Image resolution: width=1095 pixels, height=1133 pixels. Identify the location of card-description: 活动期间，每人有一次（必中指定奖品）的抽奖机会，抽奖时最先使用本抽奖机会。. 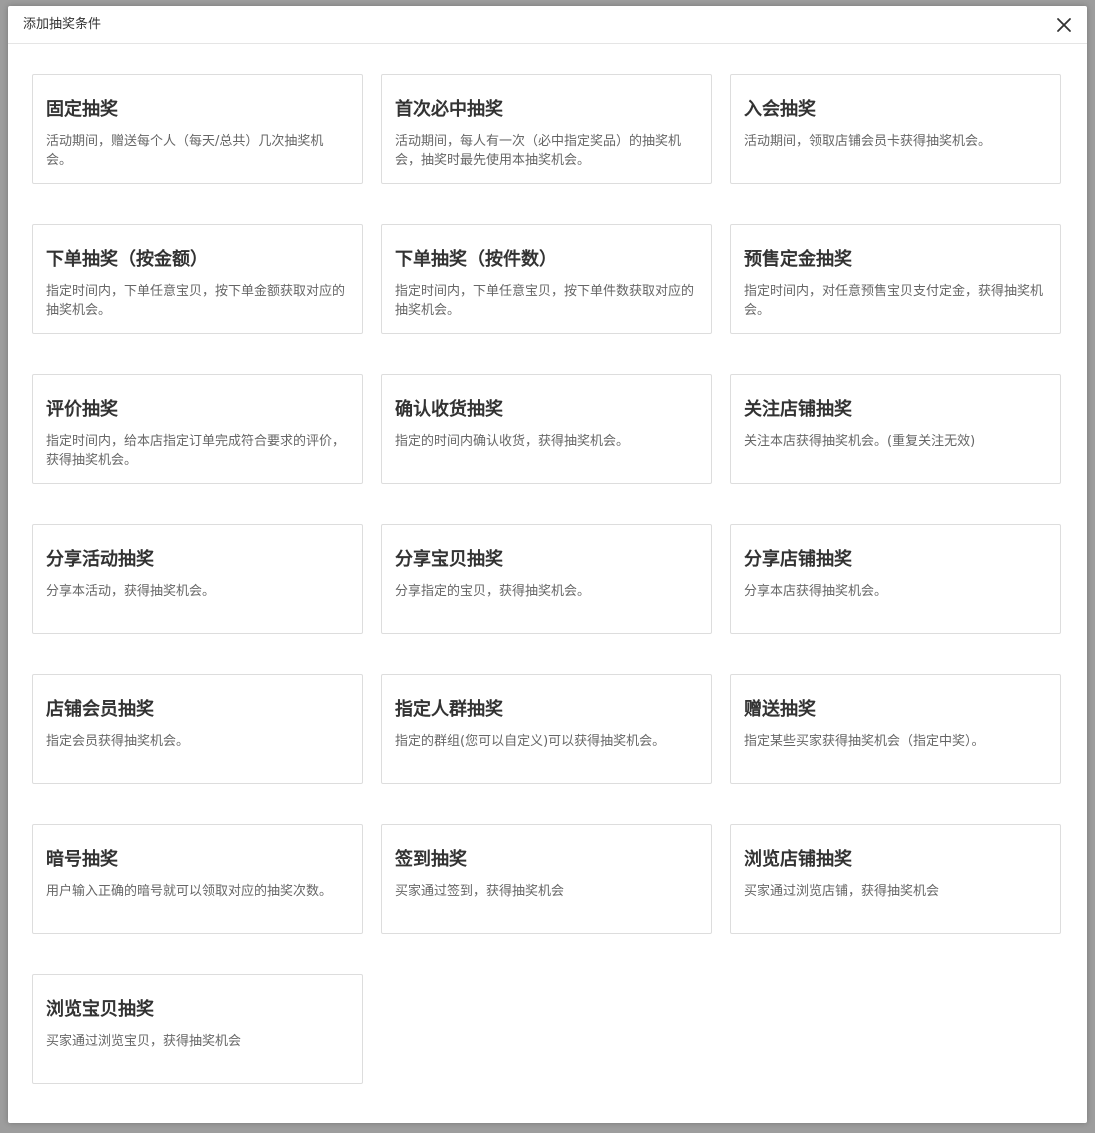
(538, 151).